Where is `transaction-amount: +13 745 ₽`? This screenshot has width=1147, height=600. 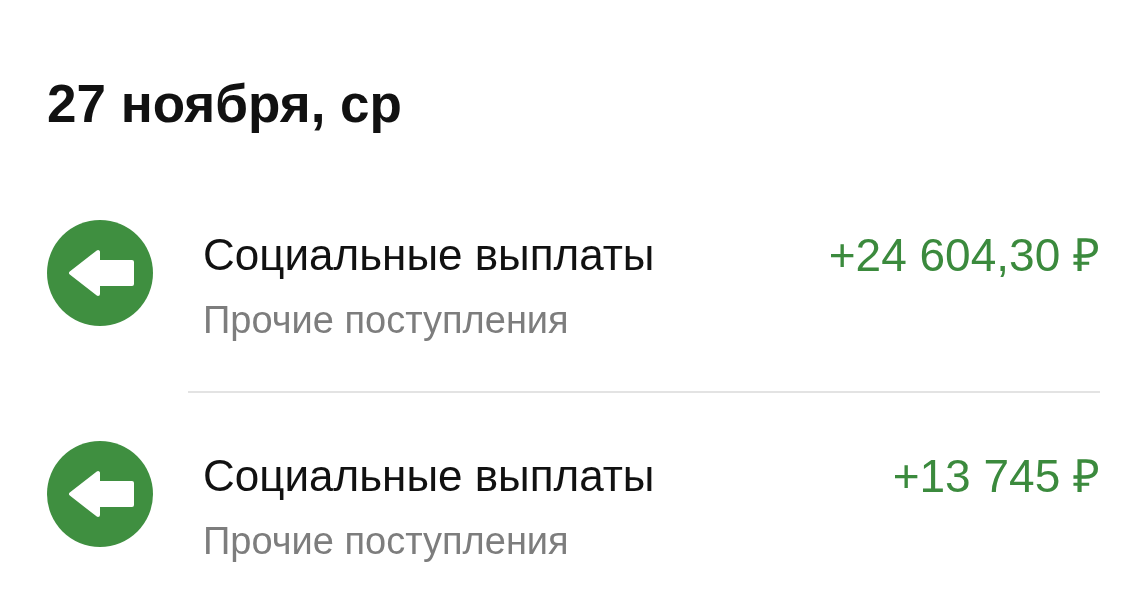
transaction-amount: +13 745 ₽ is located at coordinates (996, 476).